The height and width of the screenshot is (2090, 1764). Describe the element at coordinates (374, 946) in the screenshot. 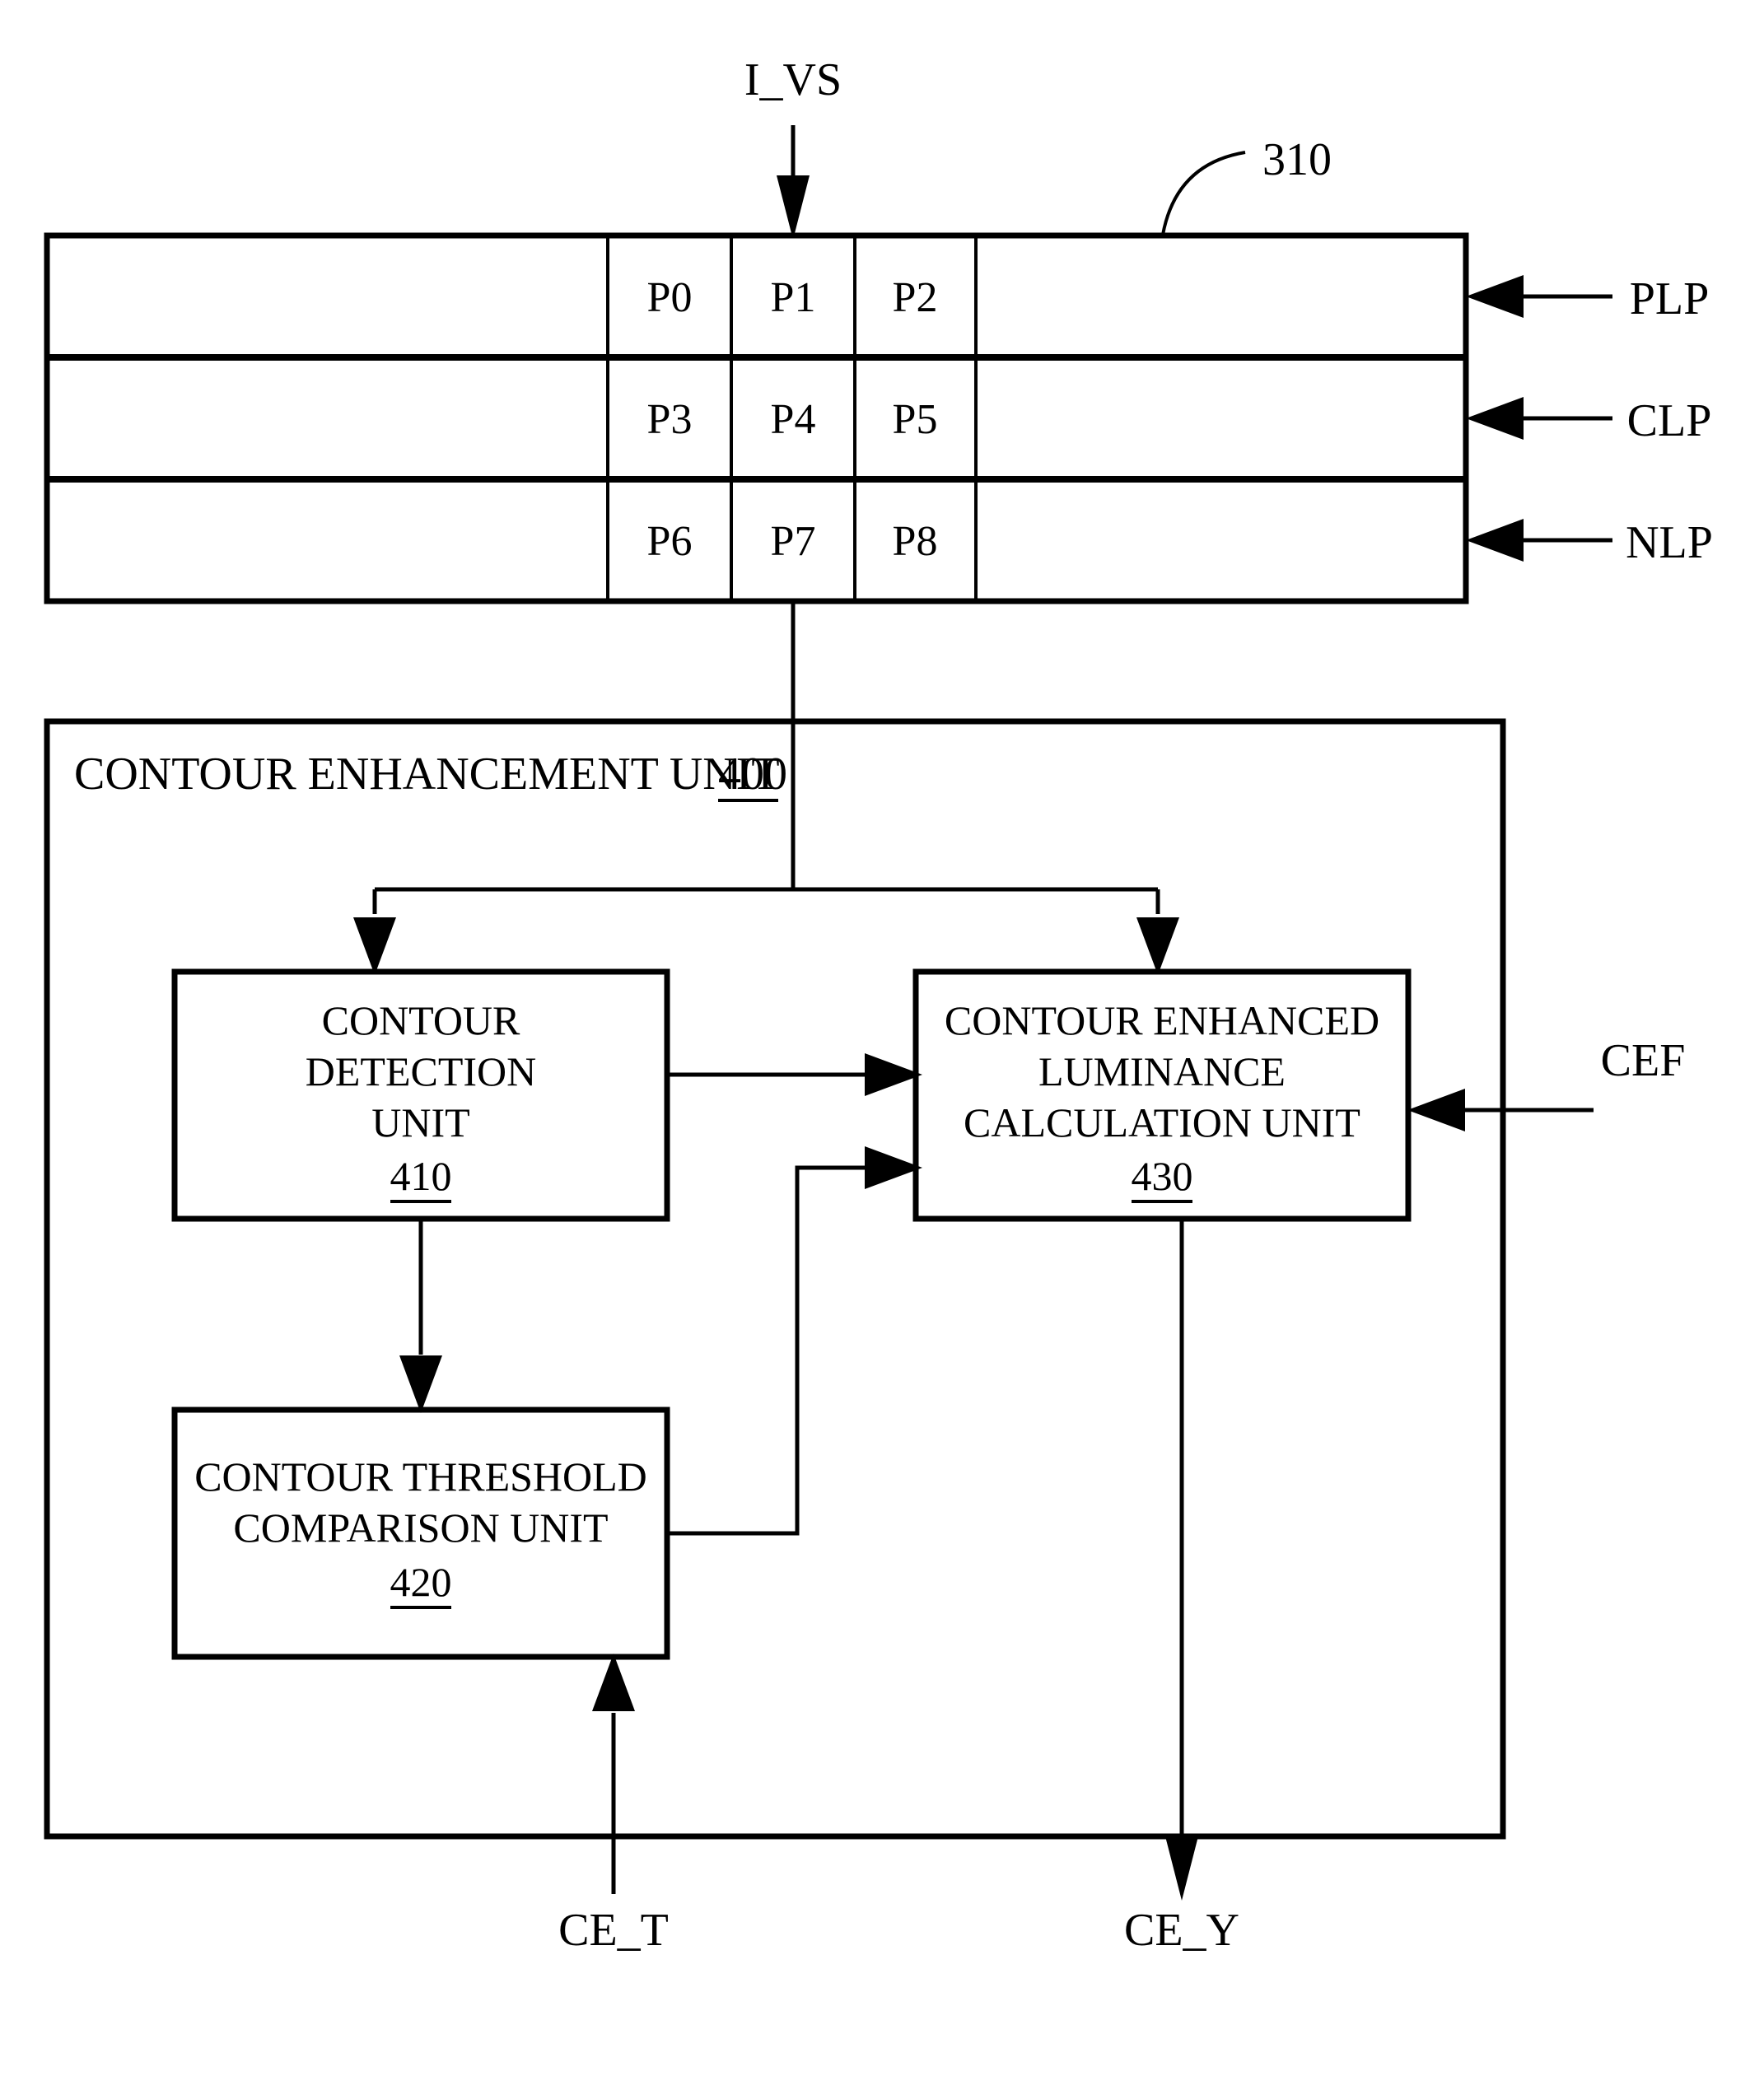

I see `ceu-bus-left-arrowhead` at that location.